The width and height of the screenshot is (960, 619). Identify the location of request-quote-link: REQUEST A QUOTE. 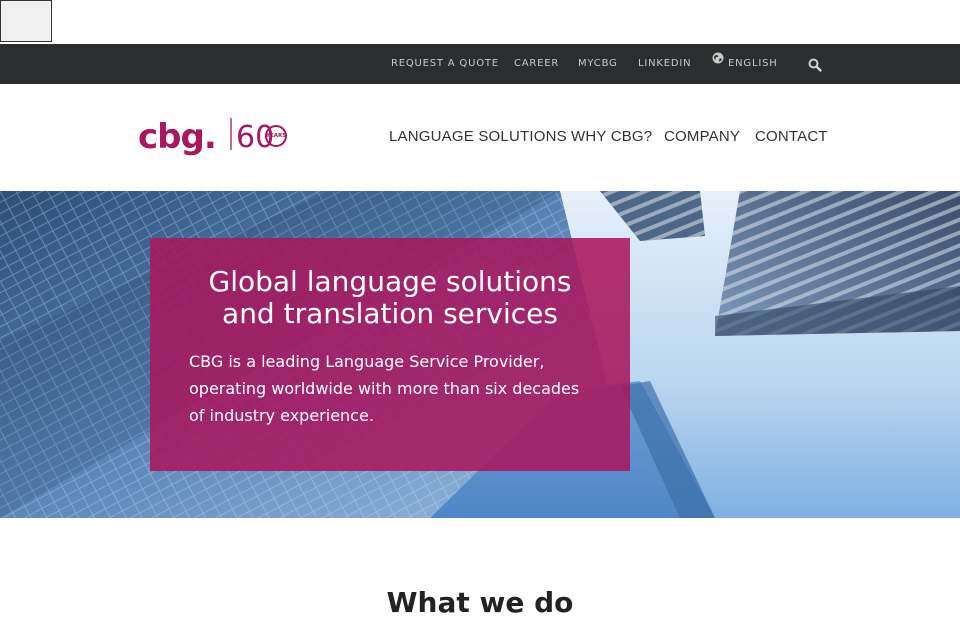
(445, 64).